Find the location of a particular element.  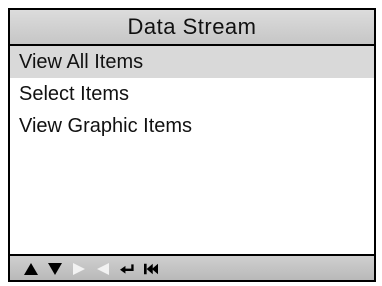

title-bar: Data Stream is located at coordinates (192, 28).